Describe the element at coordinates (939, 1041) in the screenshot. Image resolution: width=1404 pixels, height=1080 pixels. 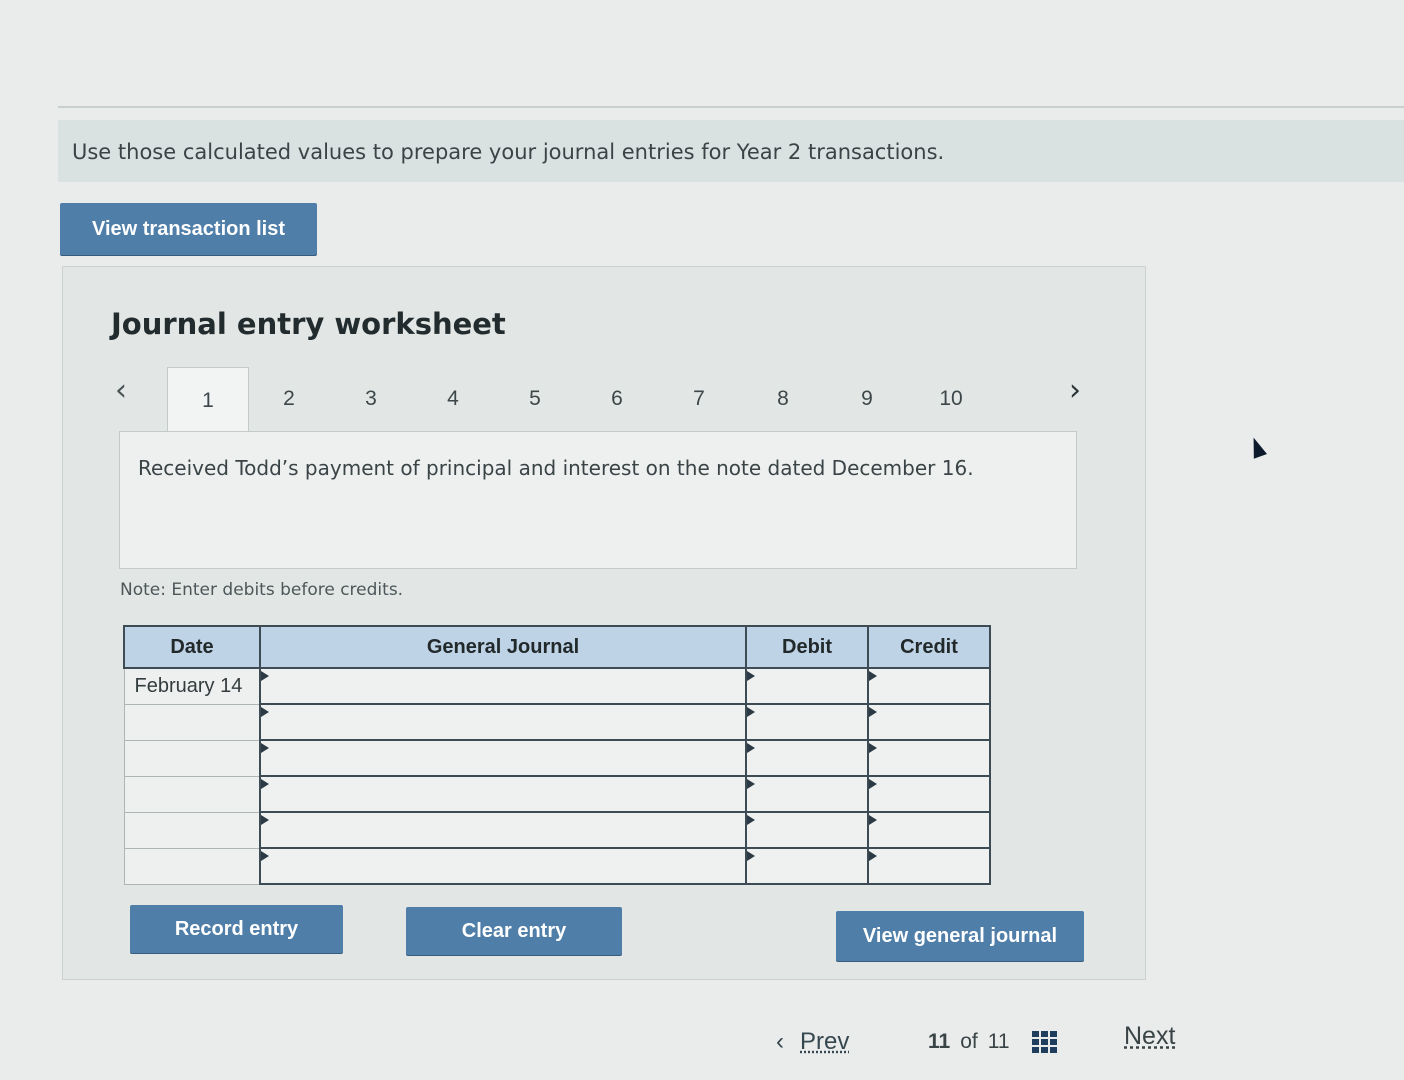
I see `current-page: 11` at that location.